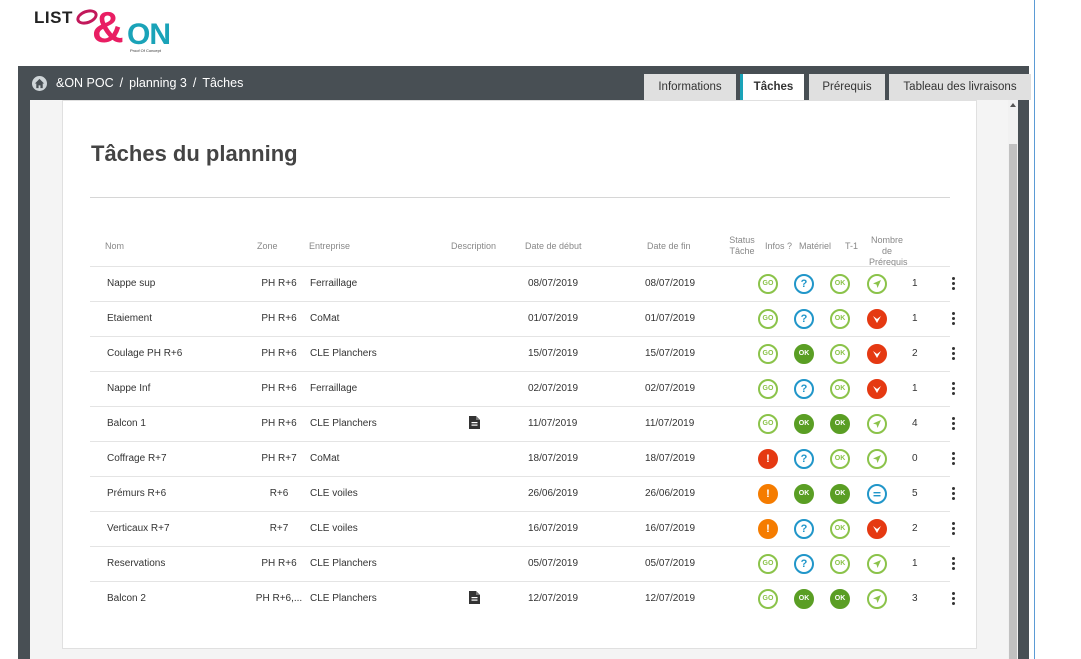  Describe the element at coordinates (888, 251) in the screenshot. I see `header-nombre-prerequis: Nombre de Prérequis` at that location.